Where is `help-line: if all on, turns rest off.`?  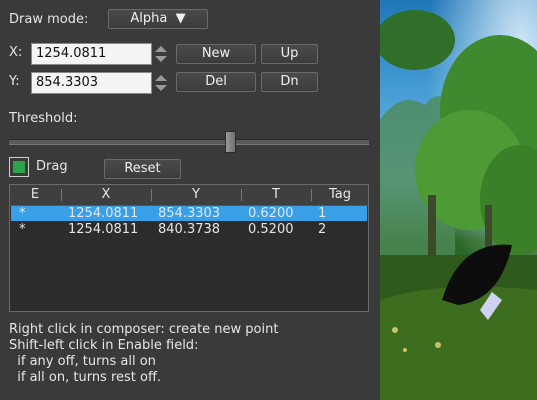
help-line: if all on, turns rest off. is located at coordinates (85, 377).